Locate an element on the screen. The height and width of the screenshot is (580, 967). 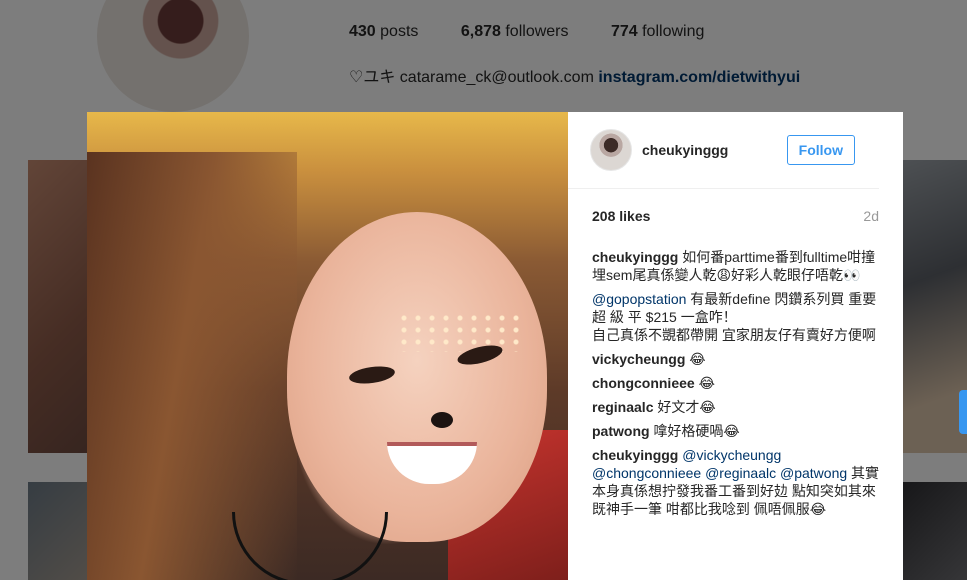
likes-count: 208 likes is located at coordinates (621, 216).